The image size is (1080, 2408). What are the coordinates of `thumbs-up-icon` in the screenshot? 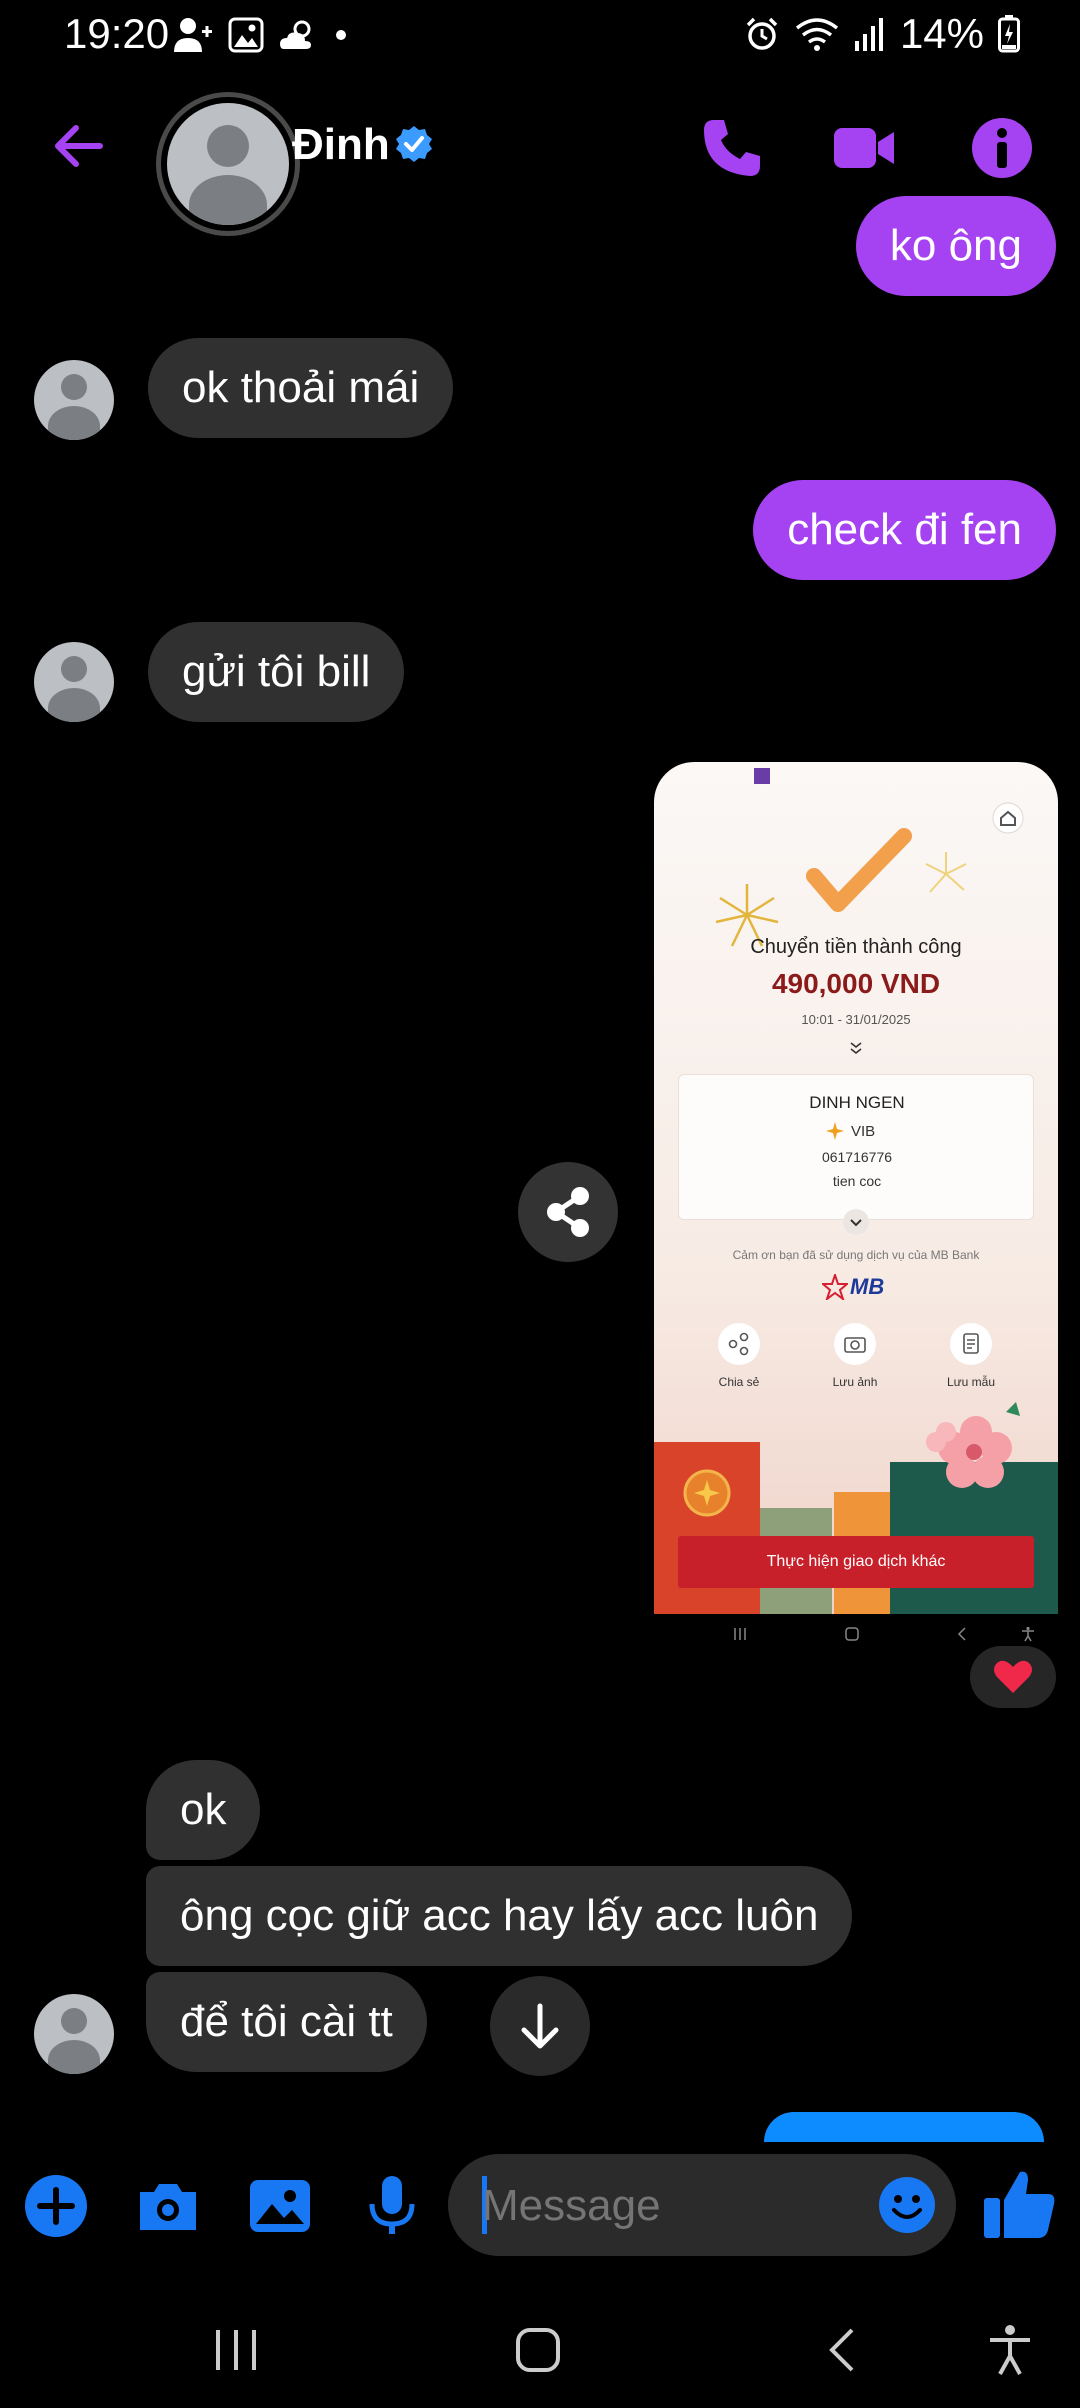 It's located at (1020, 2204).